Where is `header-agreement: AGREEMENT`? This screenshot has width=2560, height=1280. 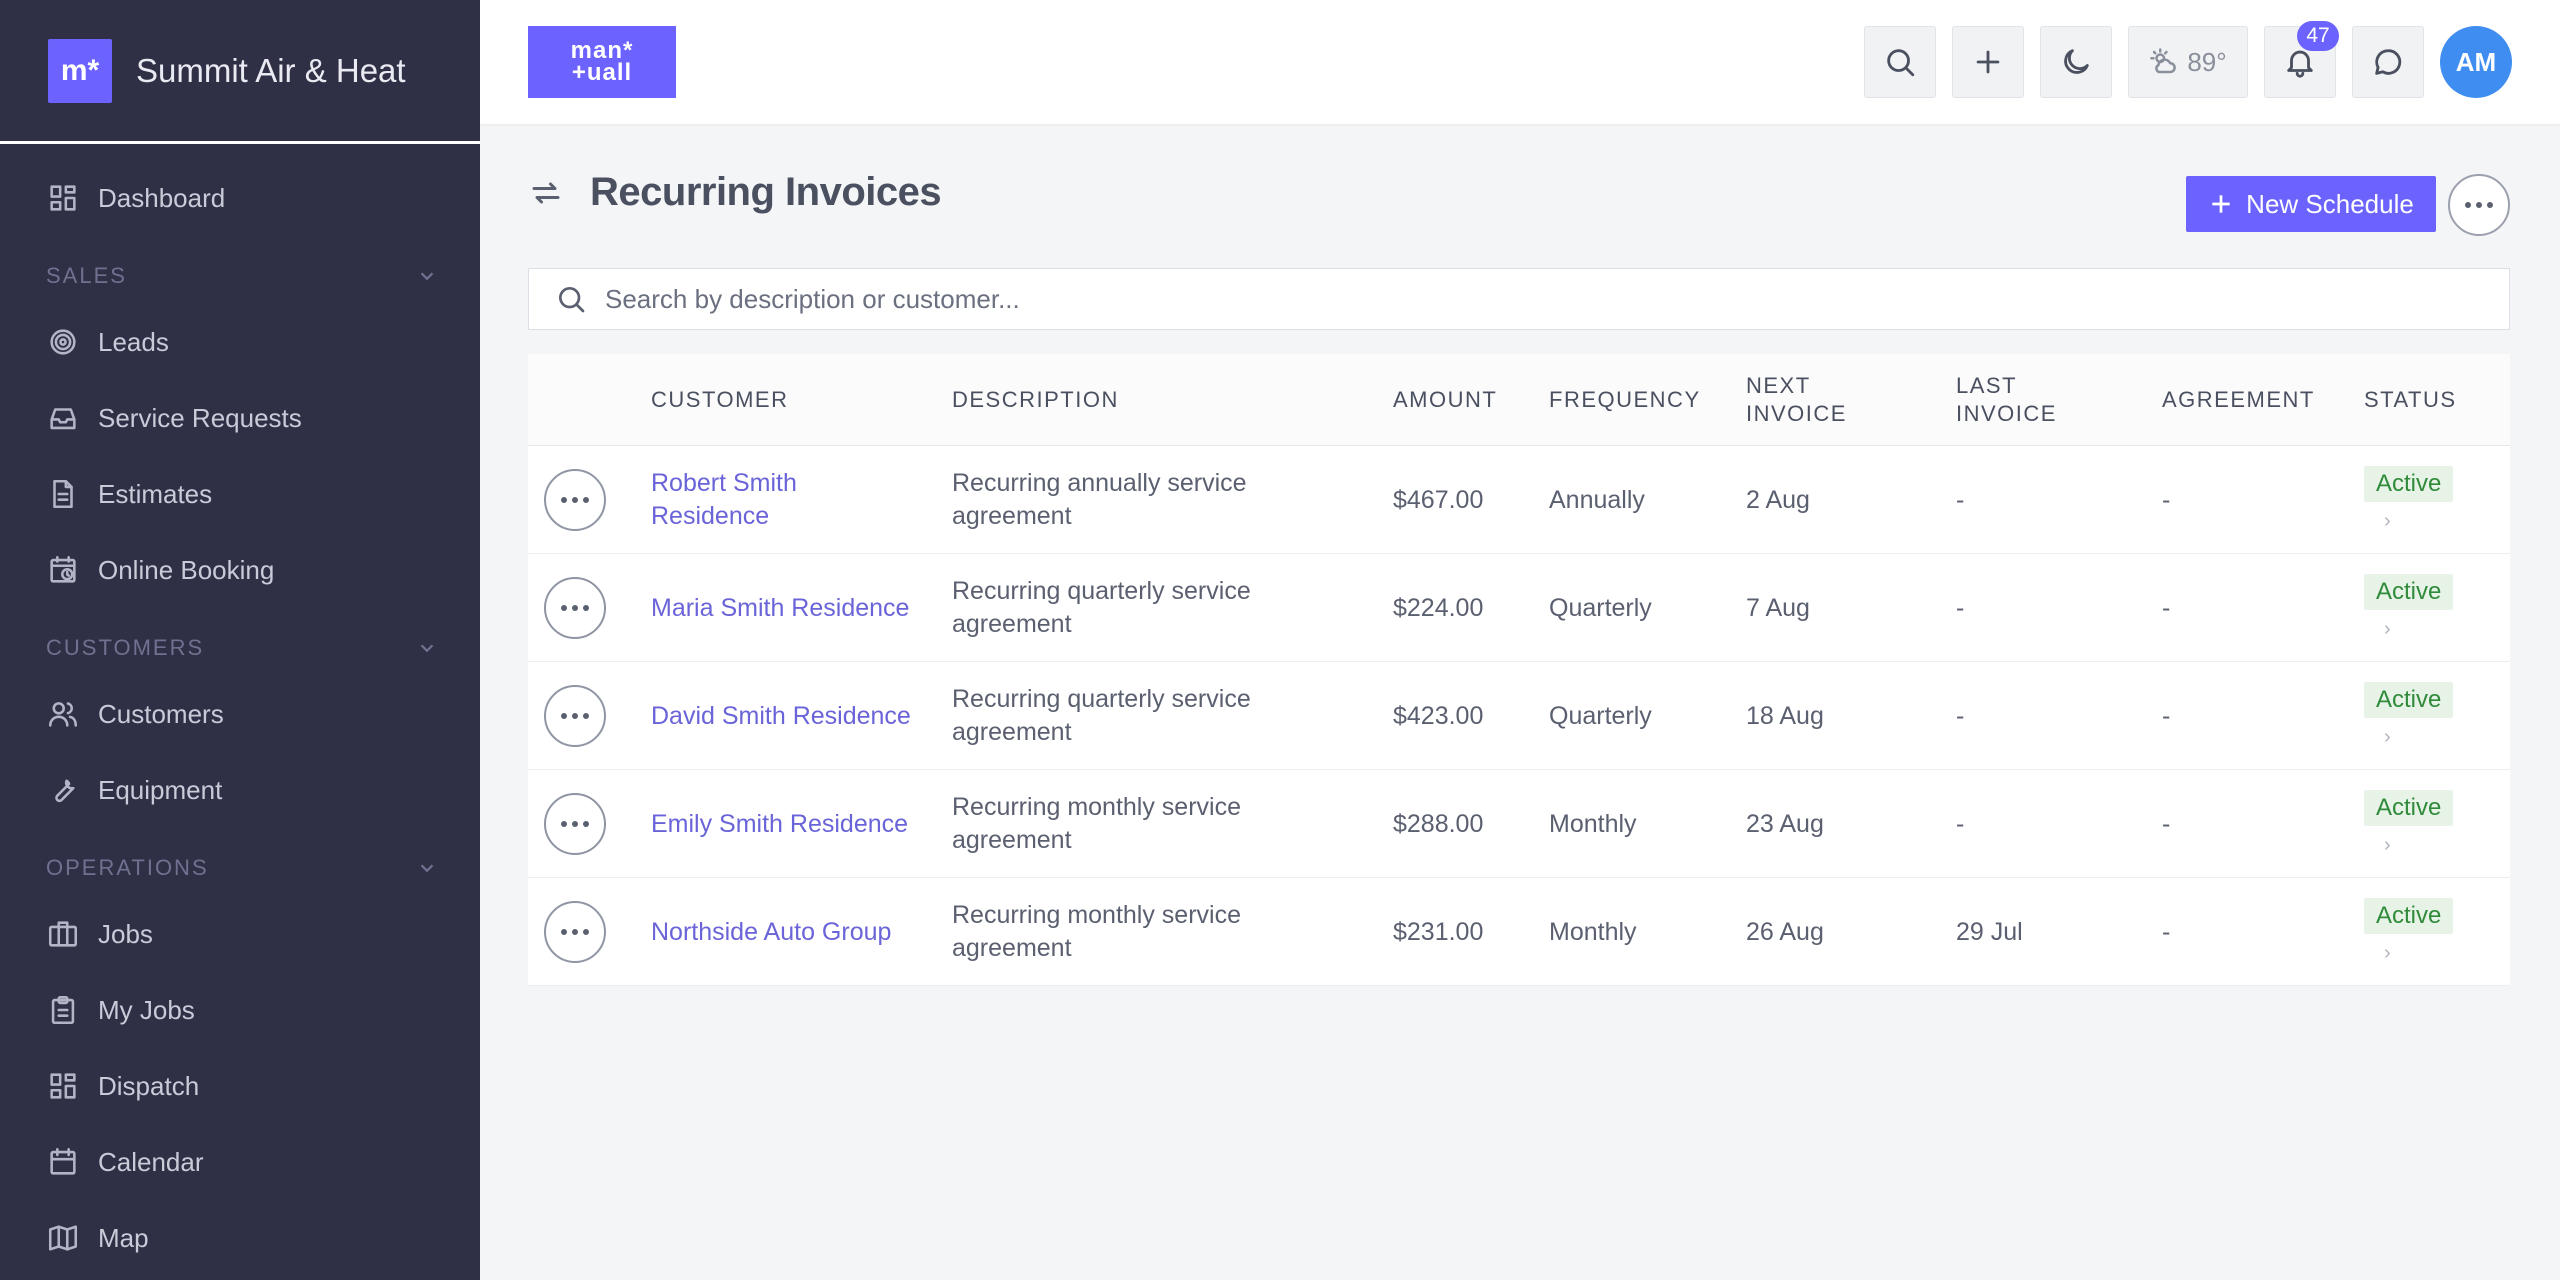 header-agreement: AGREEMENT is located at coordinates (2238, 400).